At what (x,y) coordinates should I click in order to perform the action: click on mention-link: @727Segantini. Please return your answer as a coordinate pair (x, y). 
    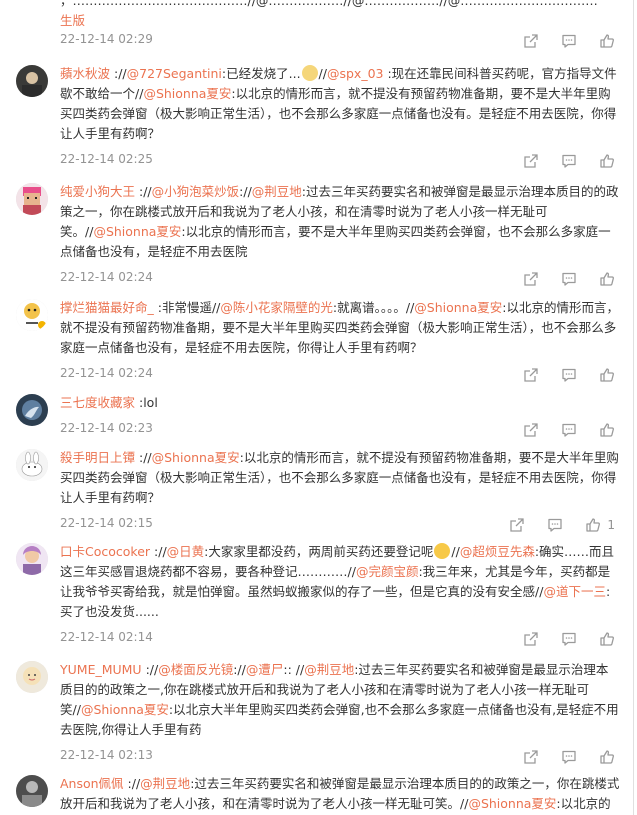
    Looking at the image, I should click on (174, 73).